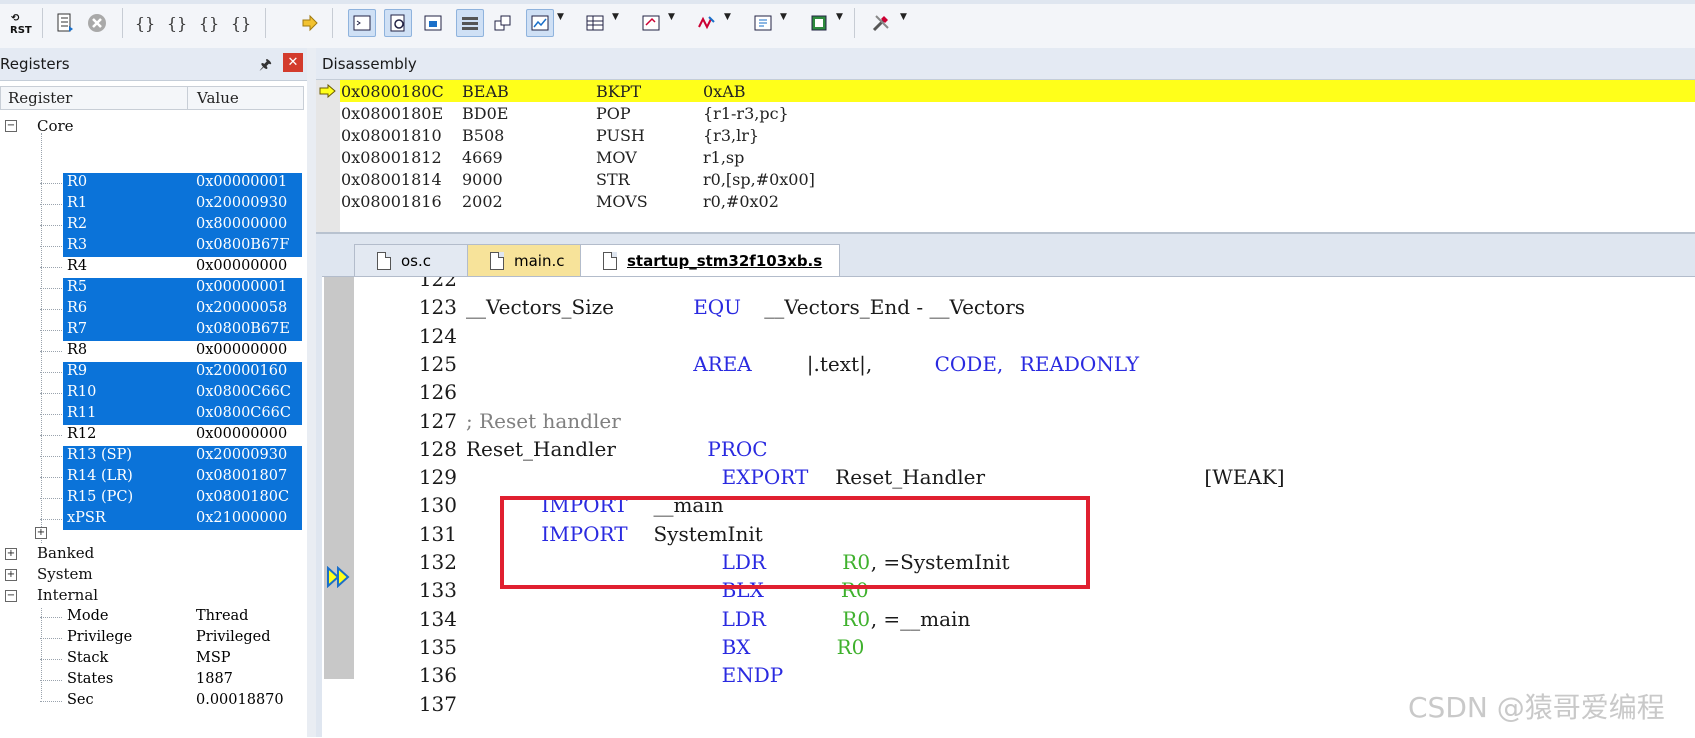 This screenshot has height=738, width=1695. What do you see at coordinates (151, 309) in the screenshot?
I see `register-row: R6 0x20000058` at bounding box center [151, 309].